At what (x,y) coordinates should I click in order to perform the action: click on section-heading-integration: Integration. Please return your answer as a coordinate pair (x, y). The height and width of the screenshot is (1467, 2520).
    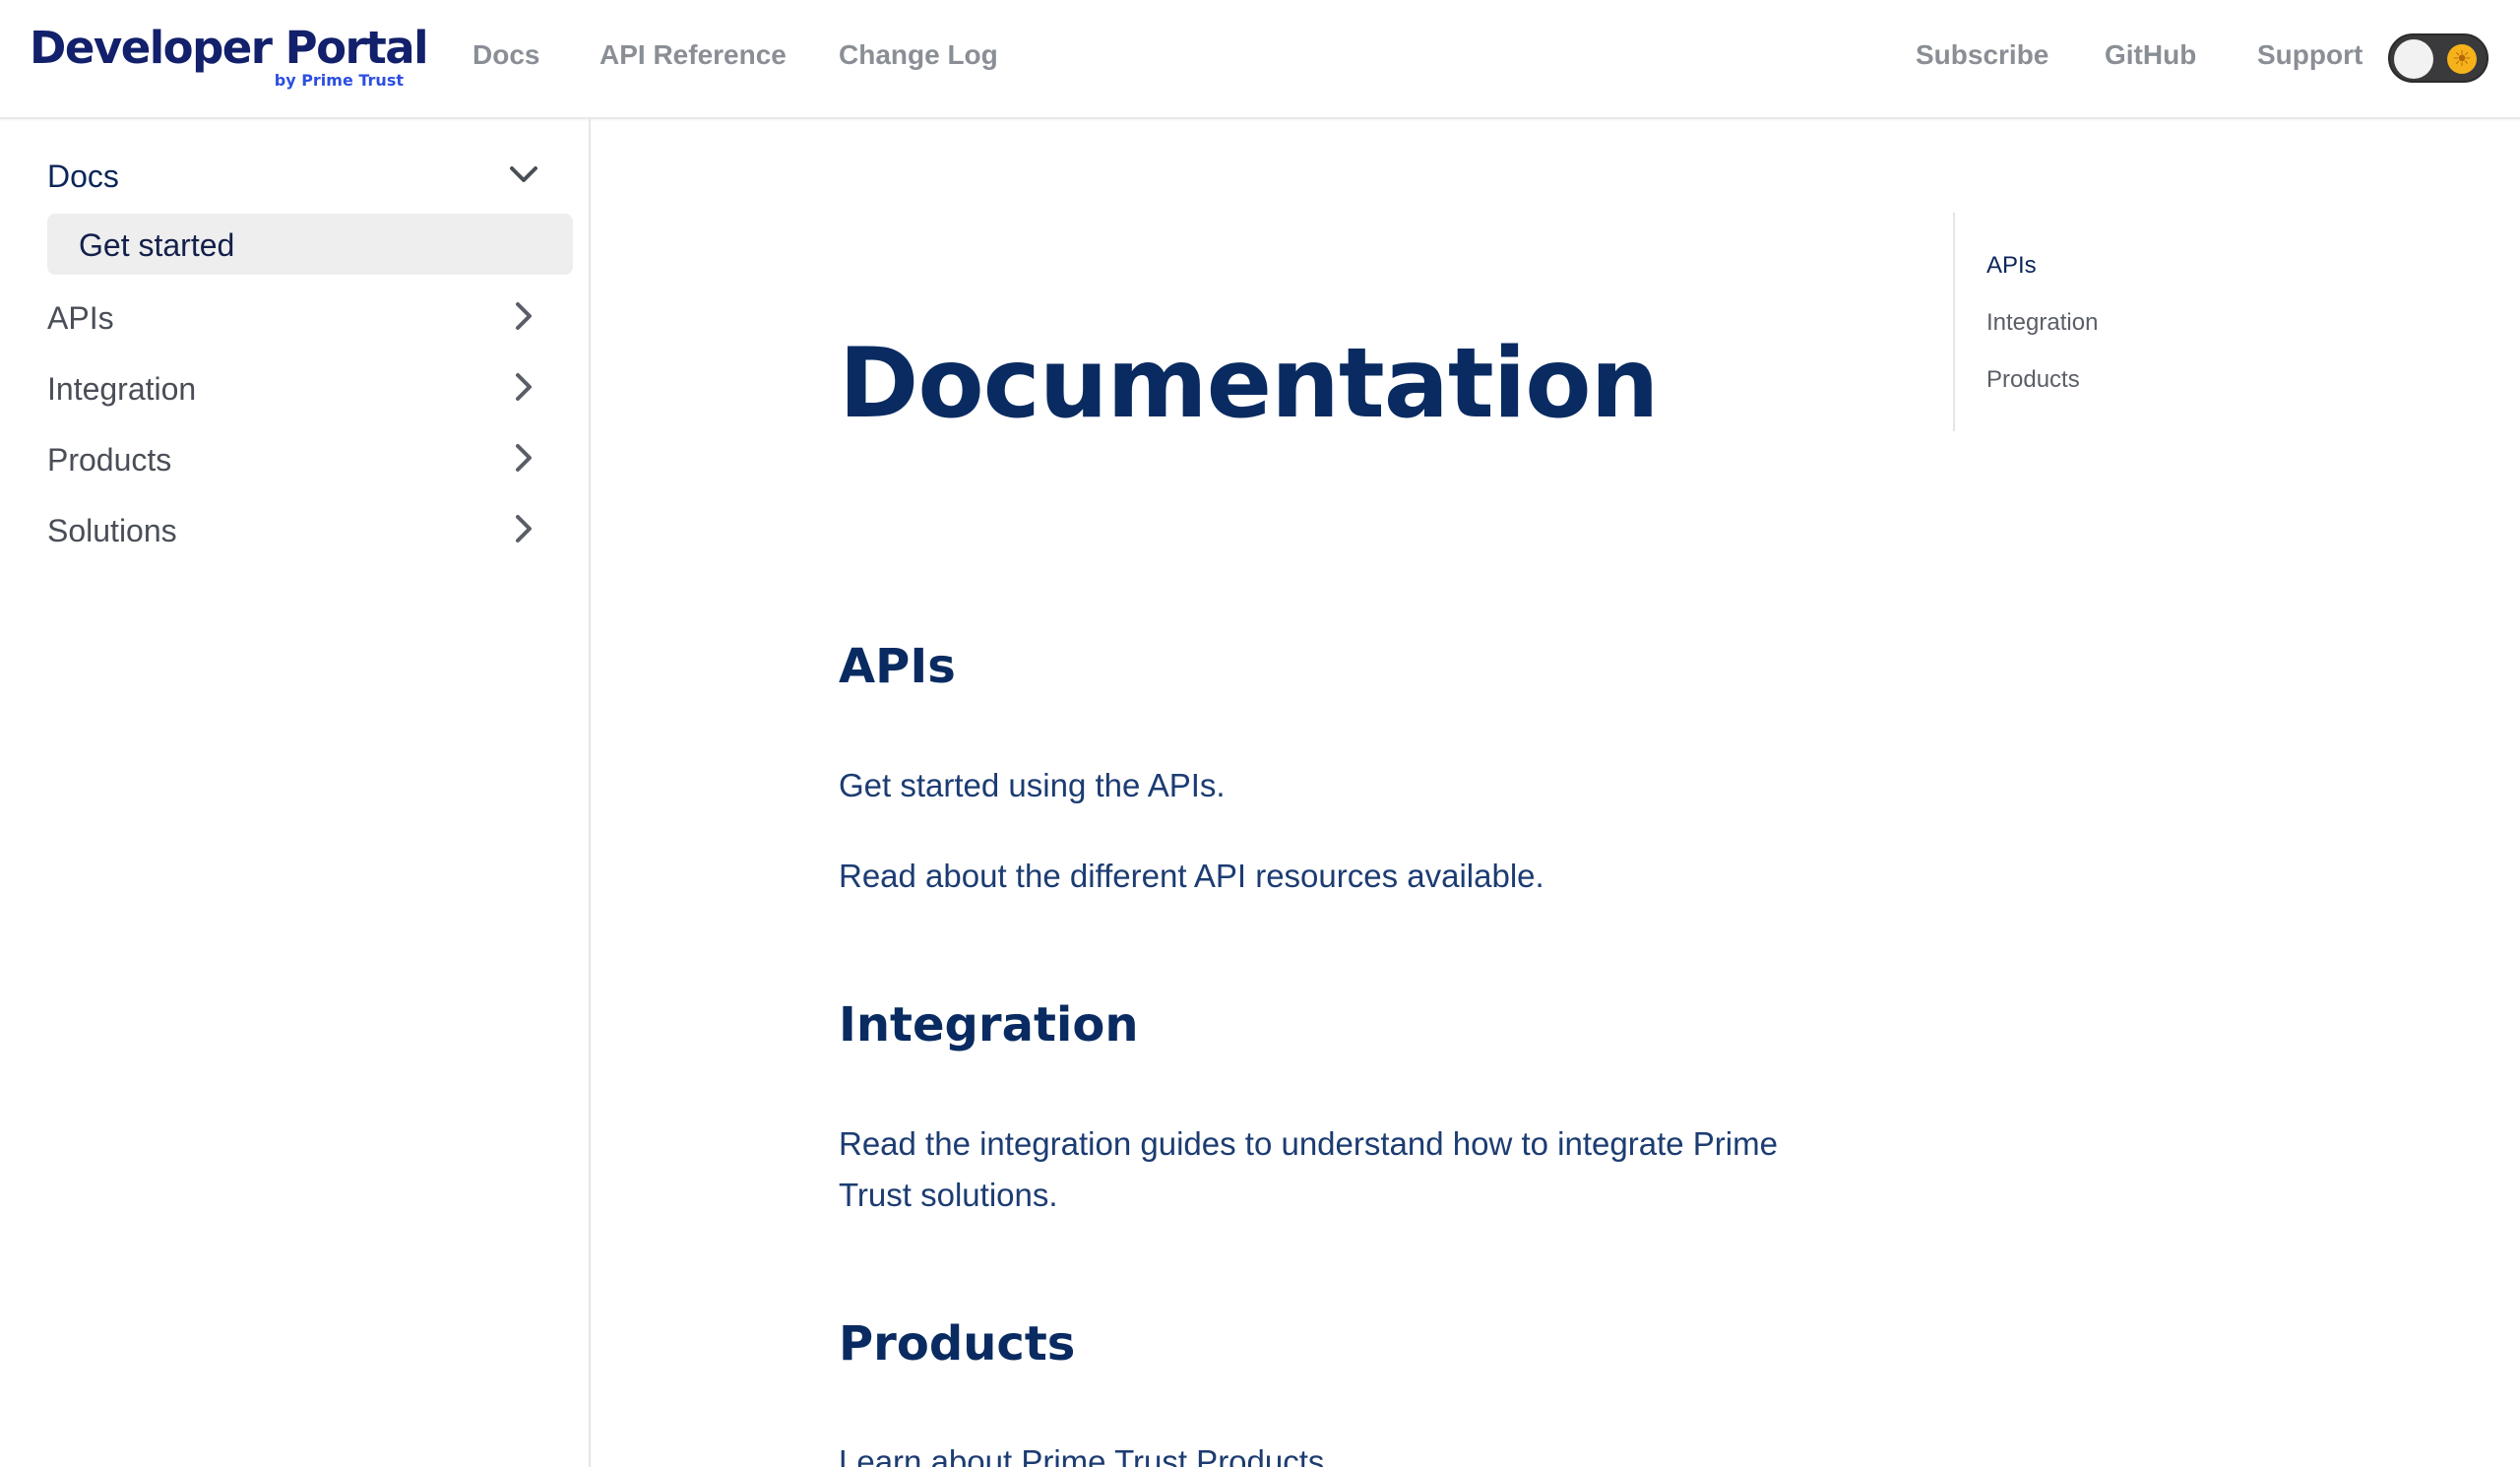
    Looking at the image, I should click on (989, 1024).